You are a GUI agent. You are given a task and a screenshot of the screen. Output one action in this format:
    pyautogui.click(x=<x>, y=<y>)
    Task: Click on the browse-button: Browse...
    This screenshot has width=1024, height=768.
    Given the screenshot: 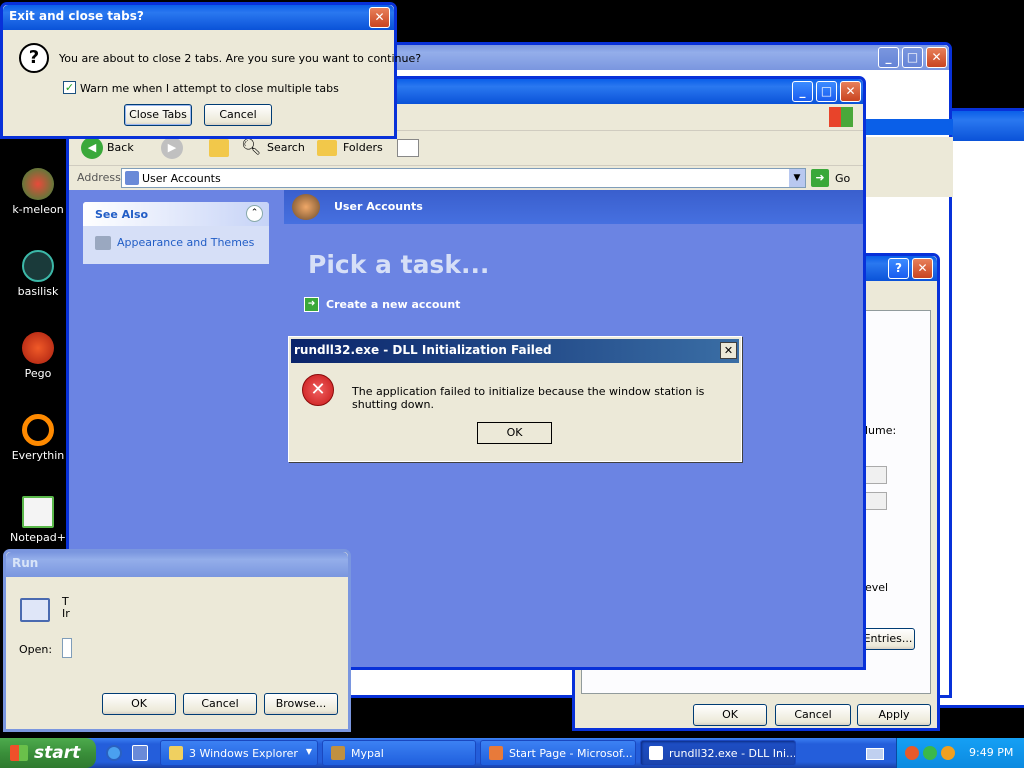 What is the action you would take?
    pyautogui.click(x=301, y=704)
    